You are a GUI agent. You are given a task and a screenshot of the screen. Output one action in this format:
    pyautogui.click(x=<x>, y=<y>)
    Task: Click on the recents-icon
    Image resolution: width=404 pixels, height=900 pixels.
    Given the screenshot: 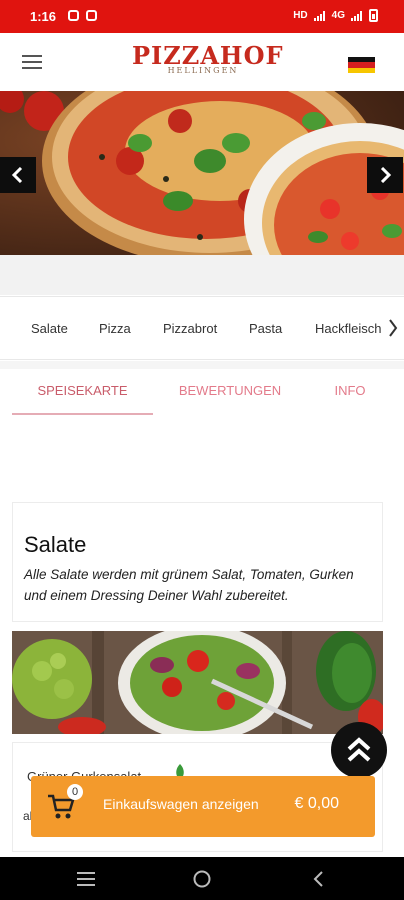 What is the action you would take?
    pyautogui.click(x=86, y=879)
    